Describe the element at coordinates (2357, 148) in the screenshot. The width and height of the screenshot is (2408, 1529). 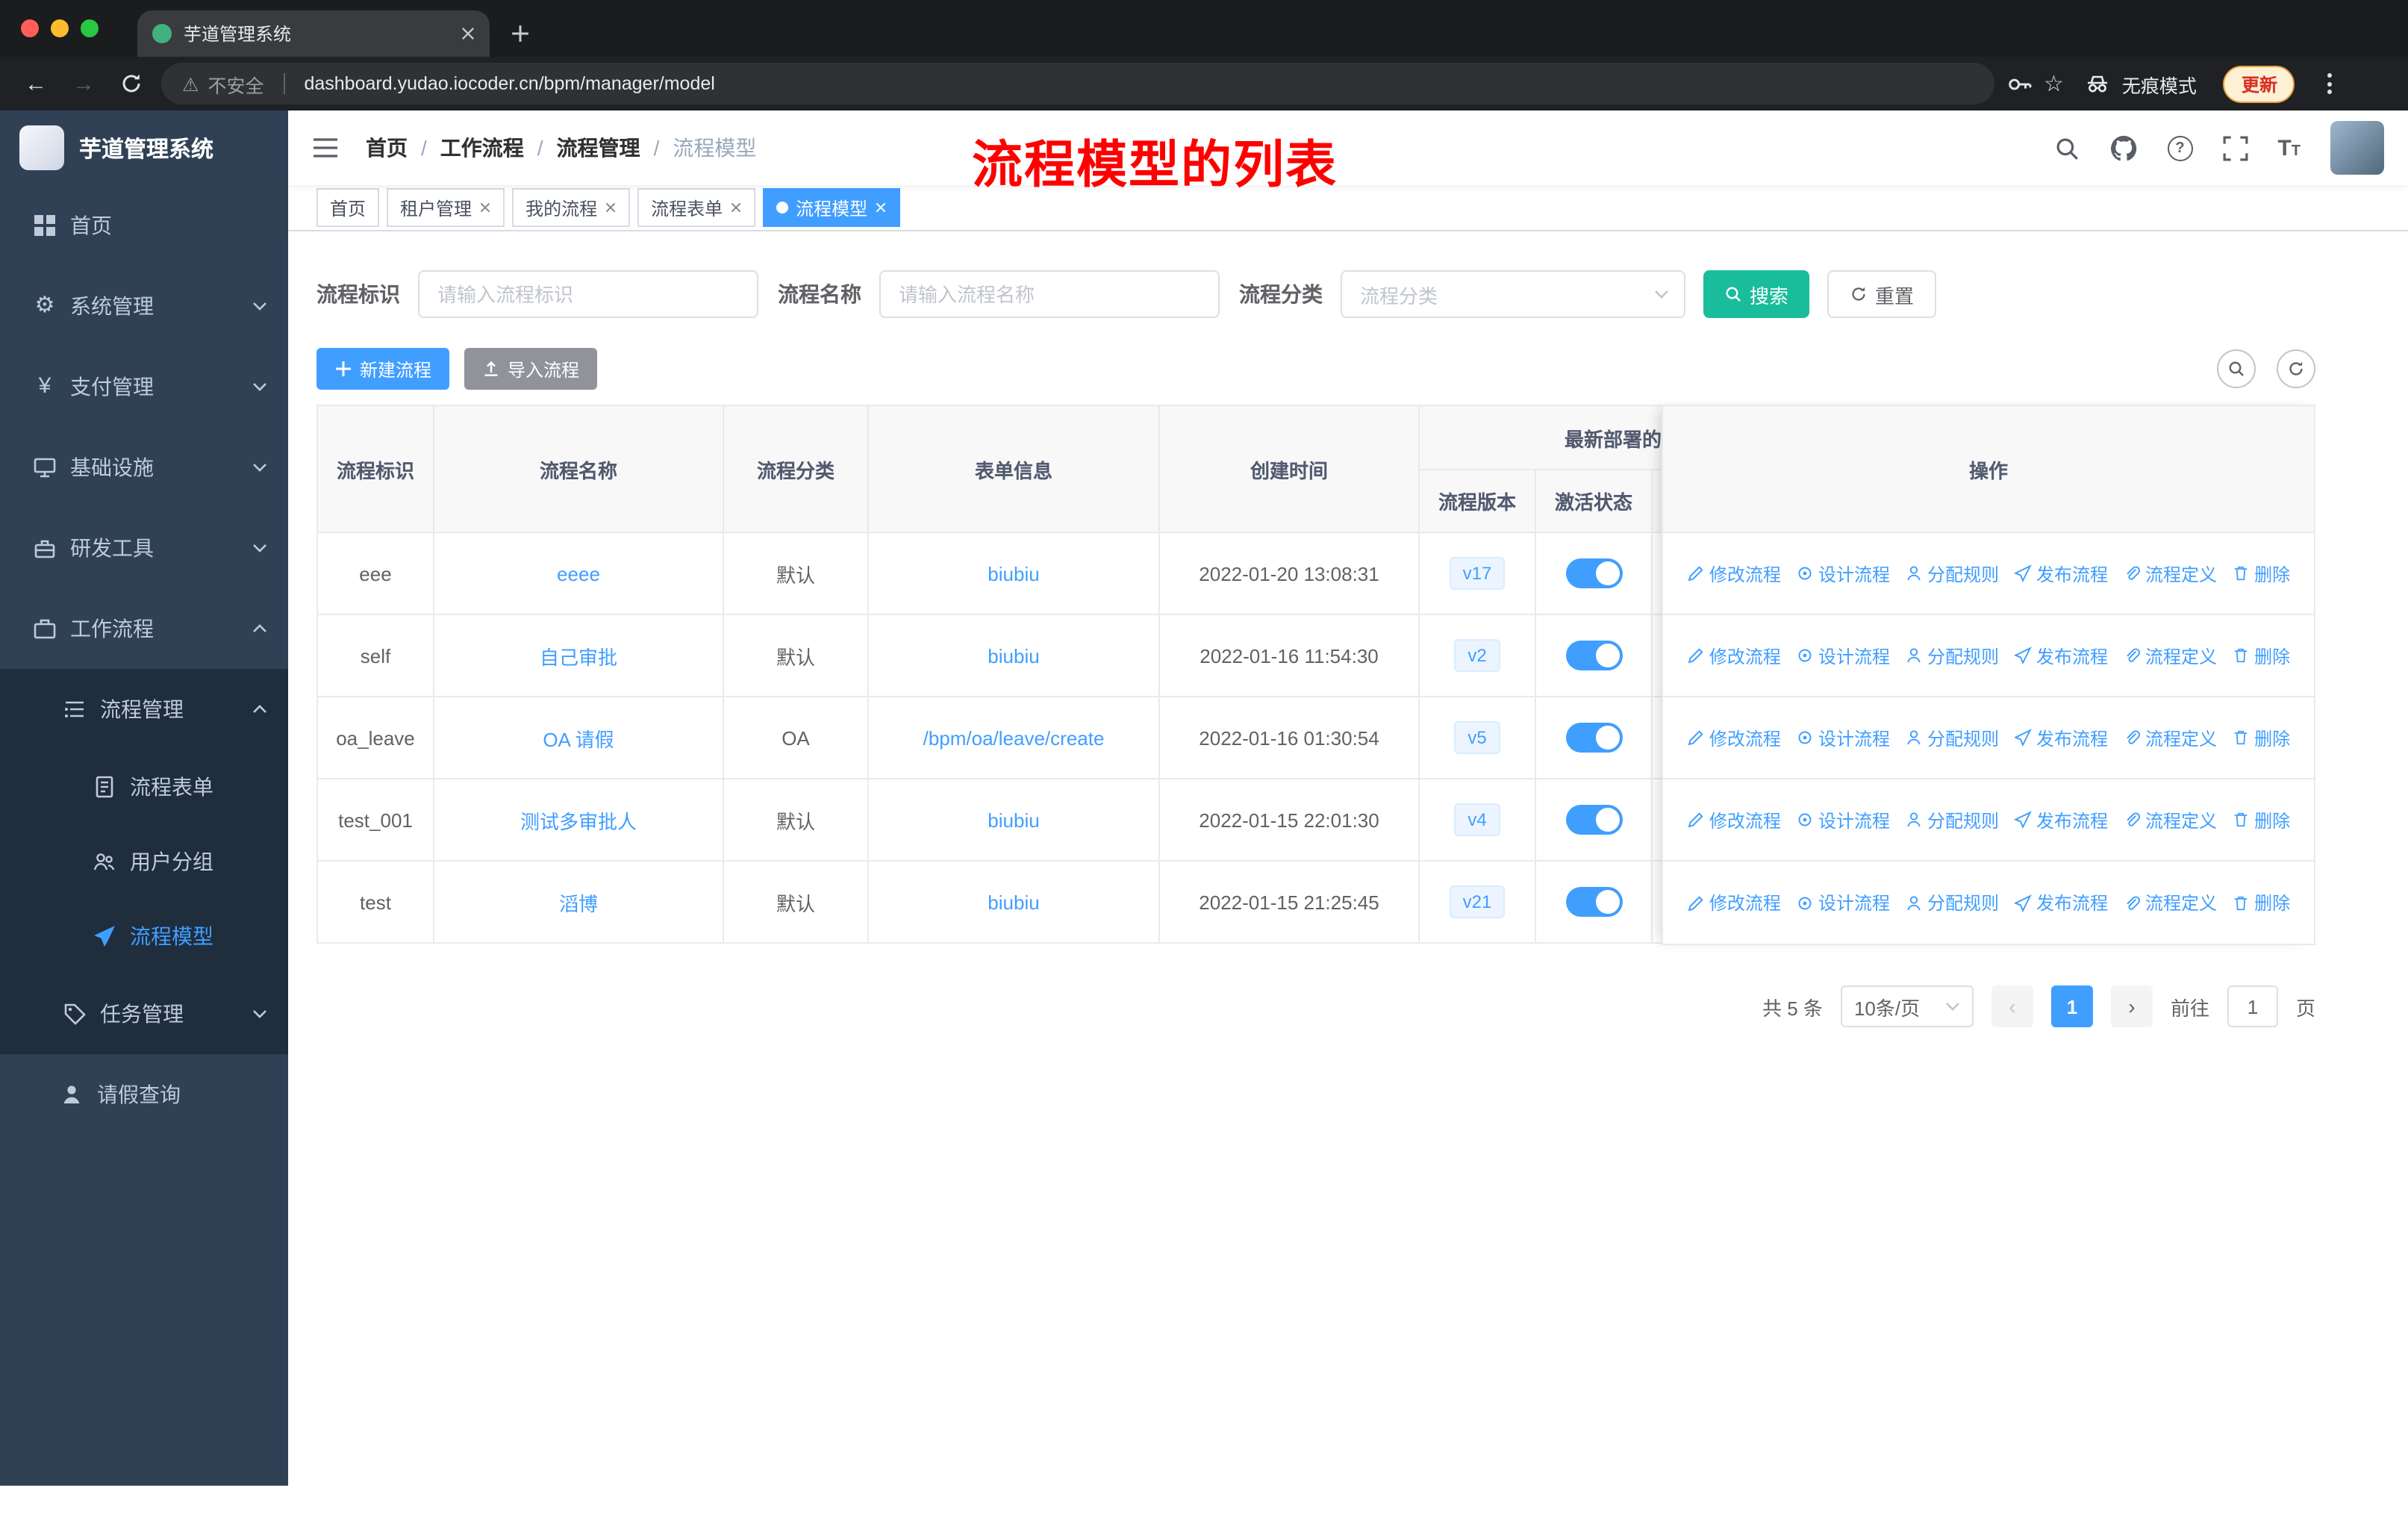
I see `avatar` at that location.